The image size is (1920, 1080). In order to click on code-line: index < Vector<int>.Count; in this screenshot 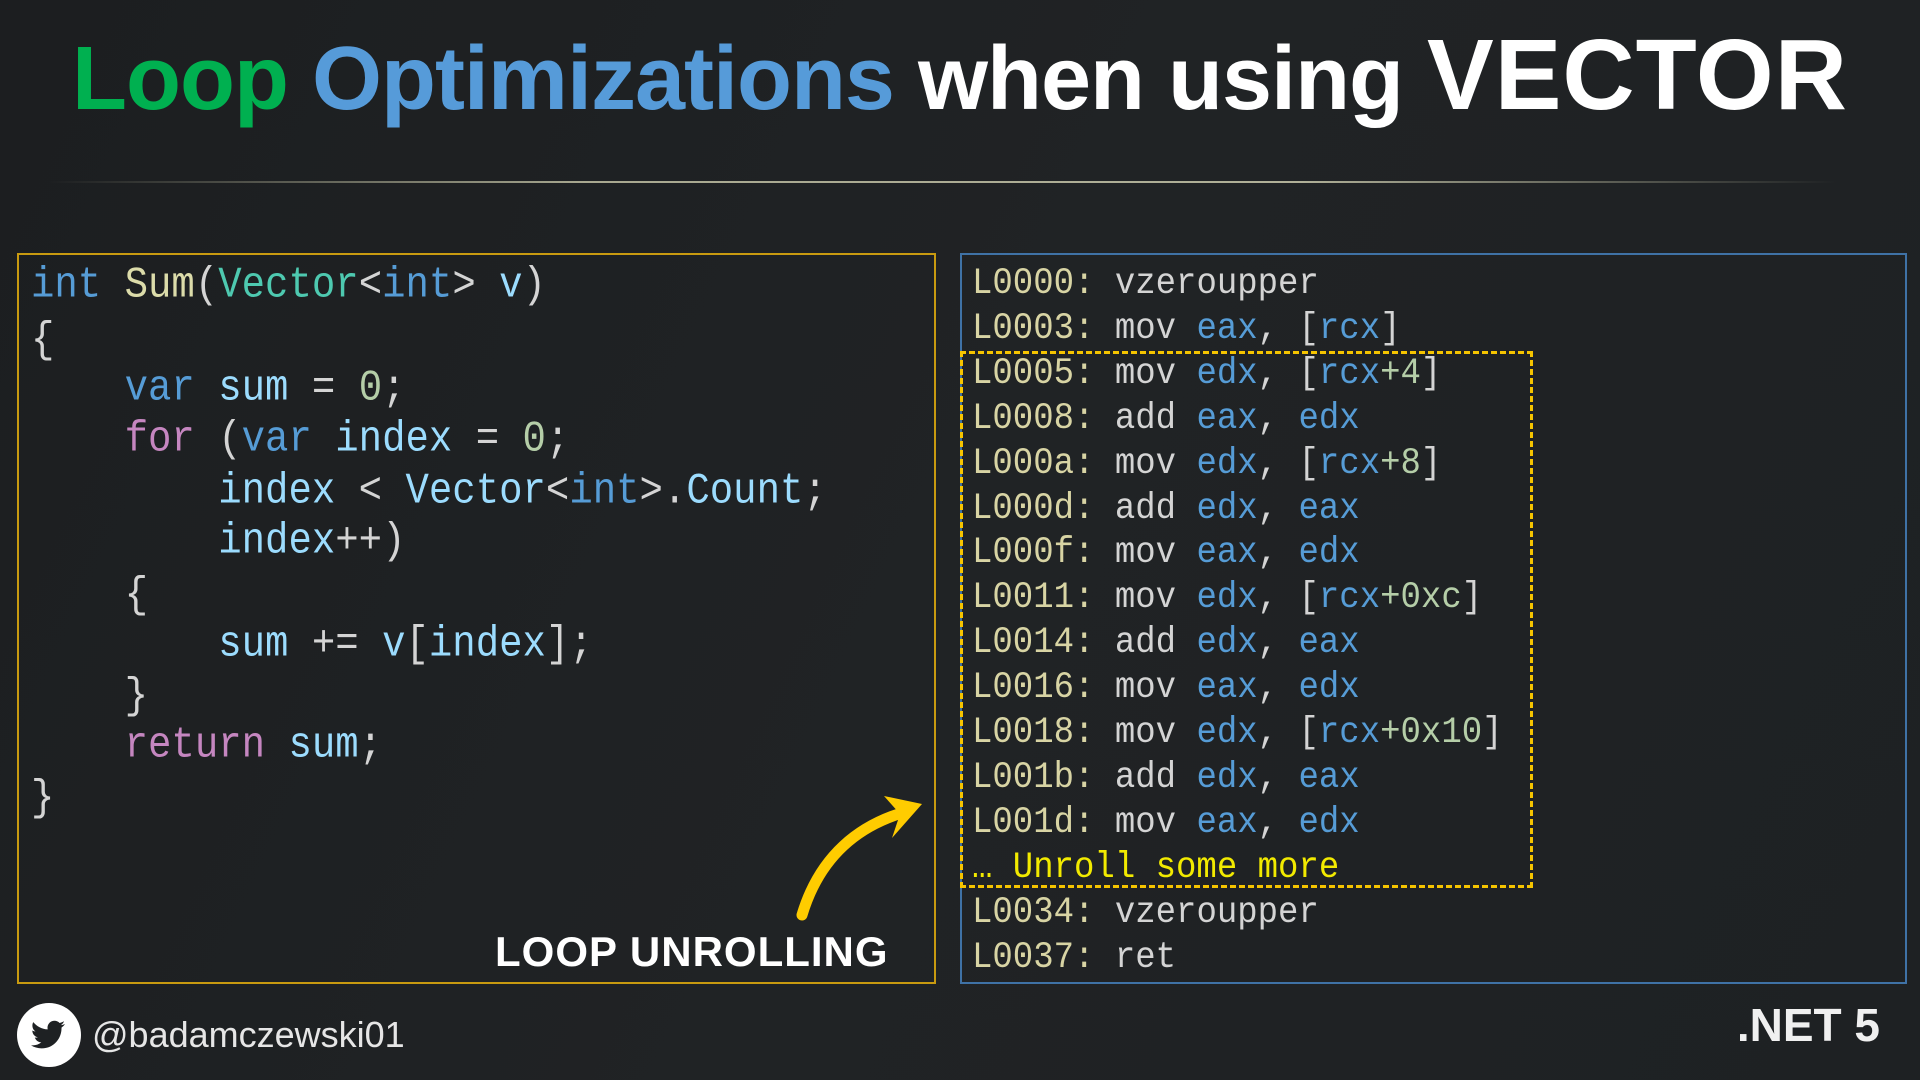, I will do `click(429, 492)`.